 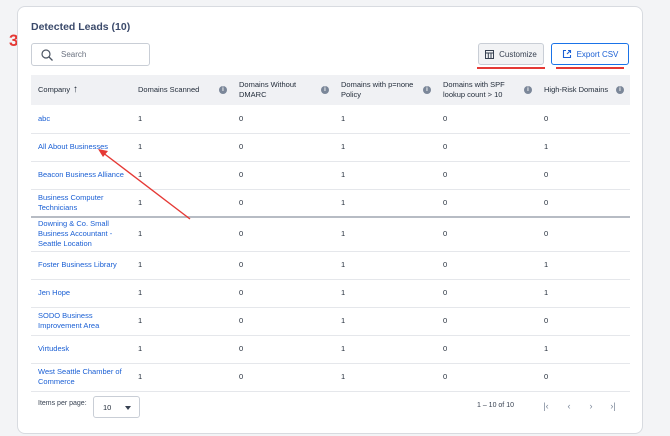 I want to click on chevron-down-icon, so click(x=128, y=408).